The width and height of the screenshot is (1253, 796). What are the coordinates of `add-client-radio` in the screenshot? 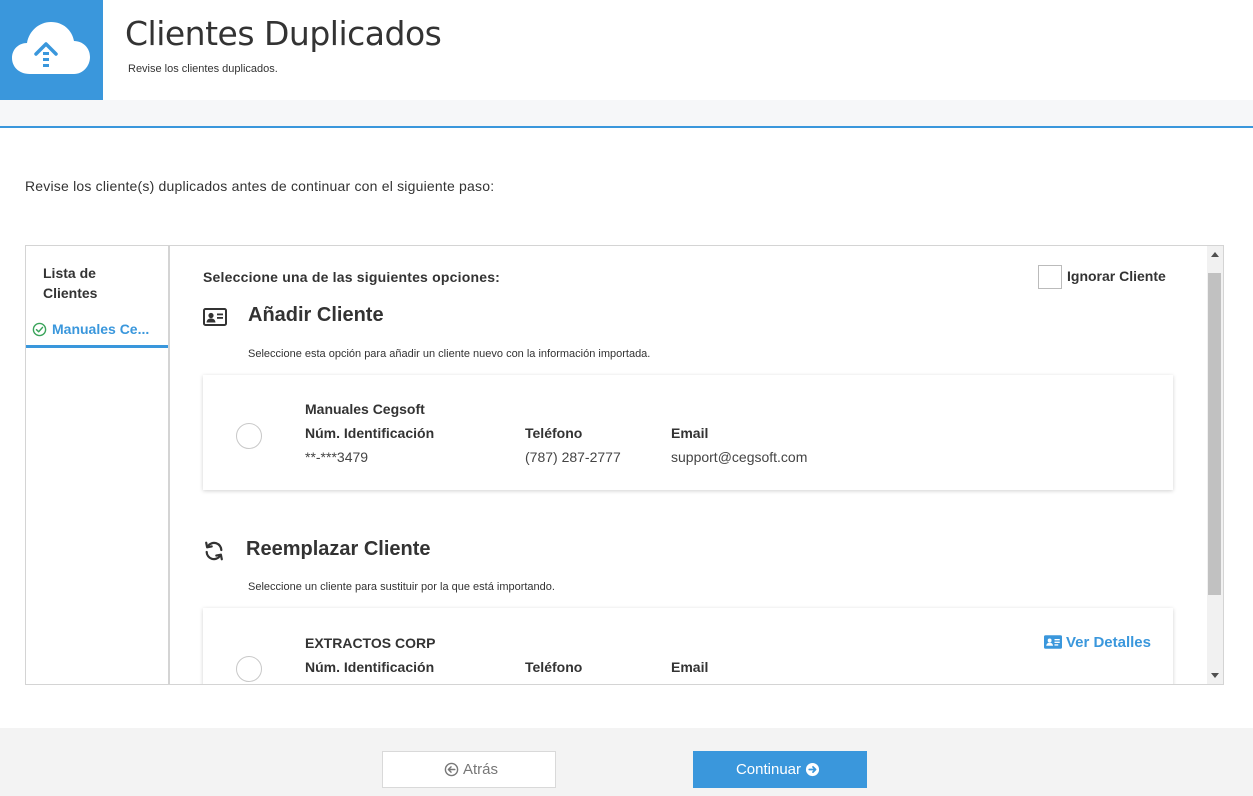 It's located at (249, 436).